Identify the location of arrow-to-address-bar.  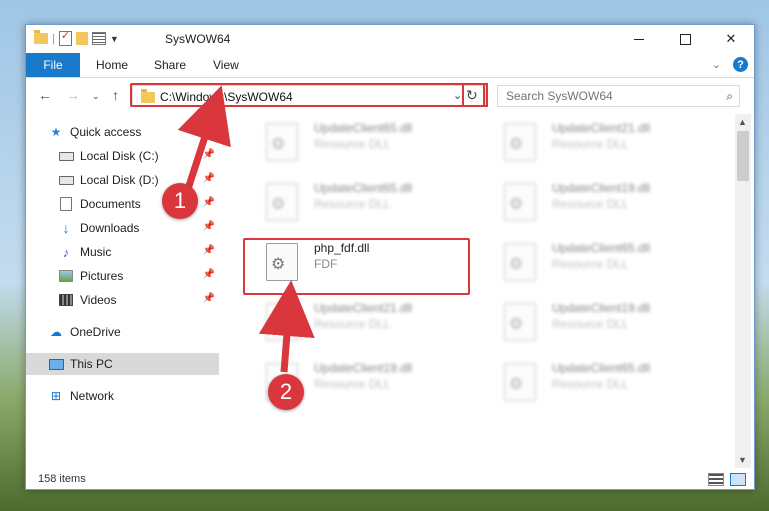
(204, 141).